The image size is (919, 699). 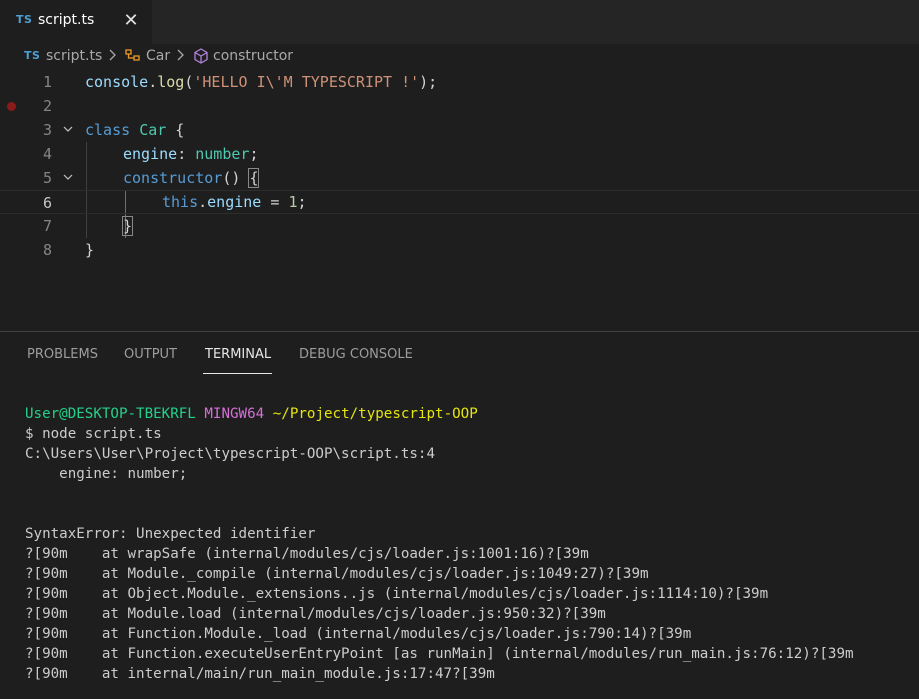 What do you see at coordinates (150, 354) in the screenshot?
I see `tab-output: OUTPUT` at bounding box center [150, 354].